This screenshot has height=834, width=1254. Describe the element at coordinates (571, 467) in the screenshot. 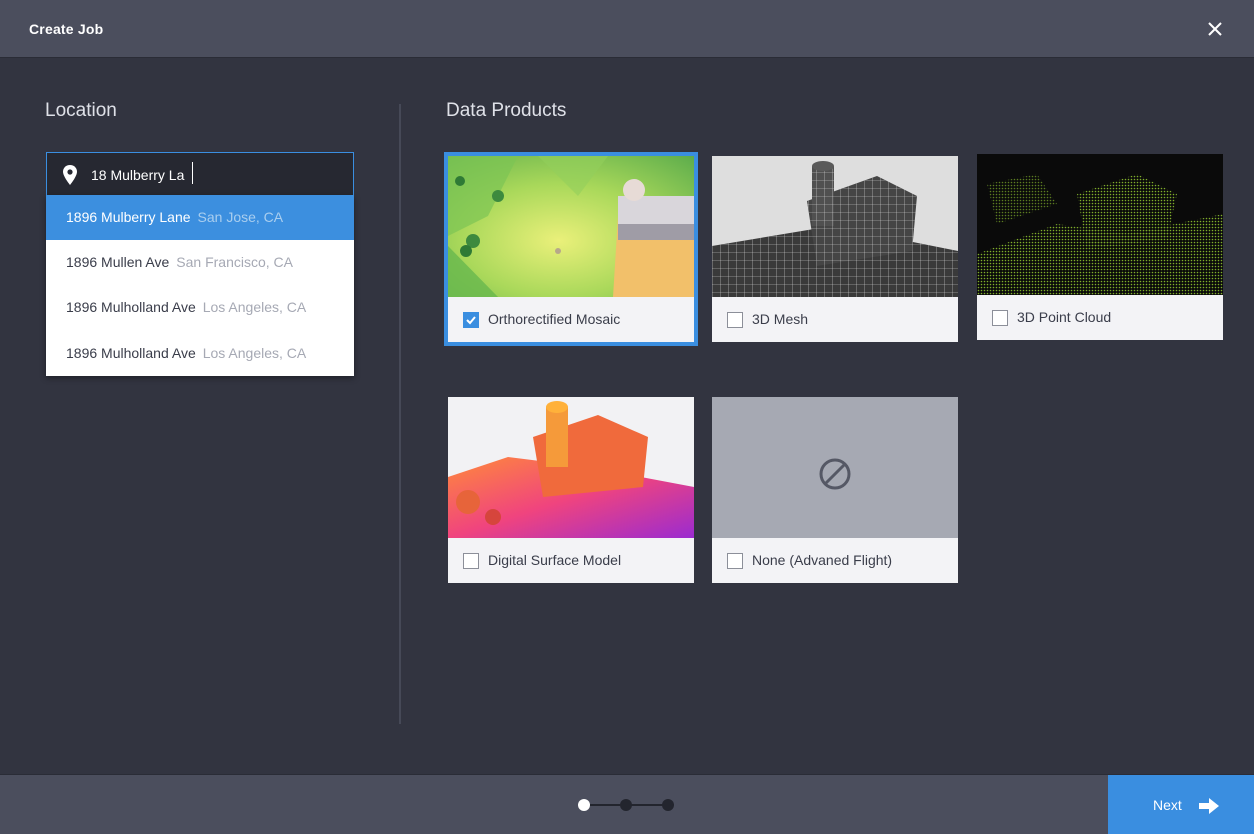

I see `dsm-thumbnail` at that location.